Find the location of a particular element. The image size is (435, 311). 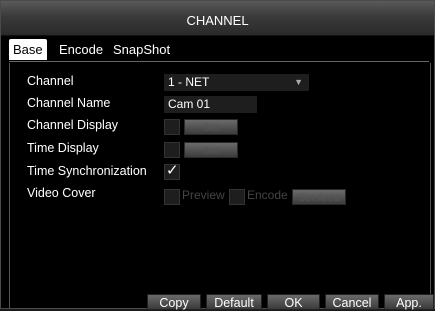

apply-button: App. is located at coordinates (409, 302).